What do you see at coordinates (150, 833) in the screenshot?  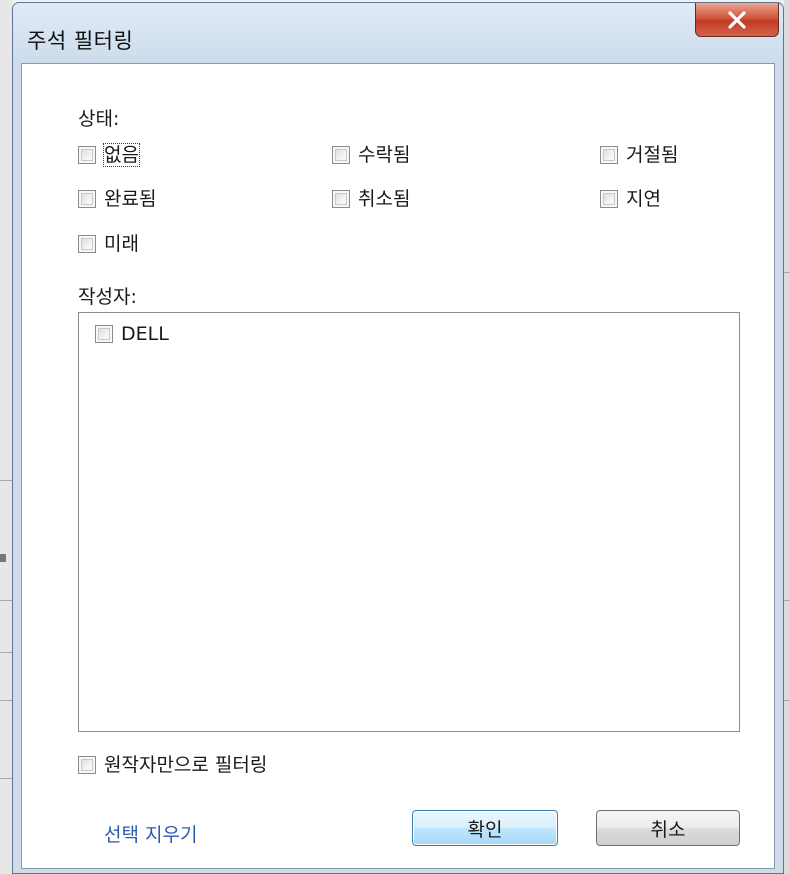 I see `clear-selection-link: 선택 지우기` at bounding box center [150, 833].